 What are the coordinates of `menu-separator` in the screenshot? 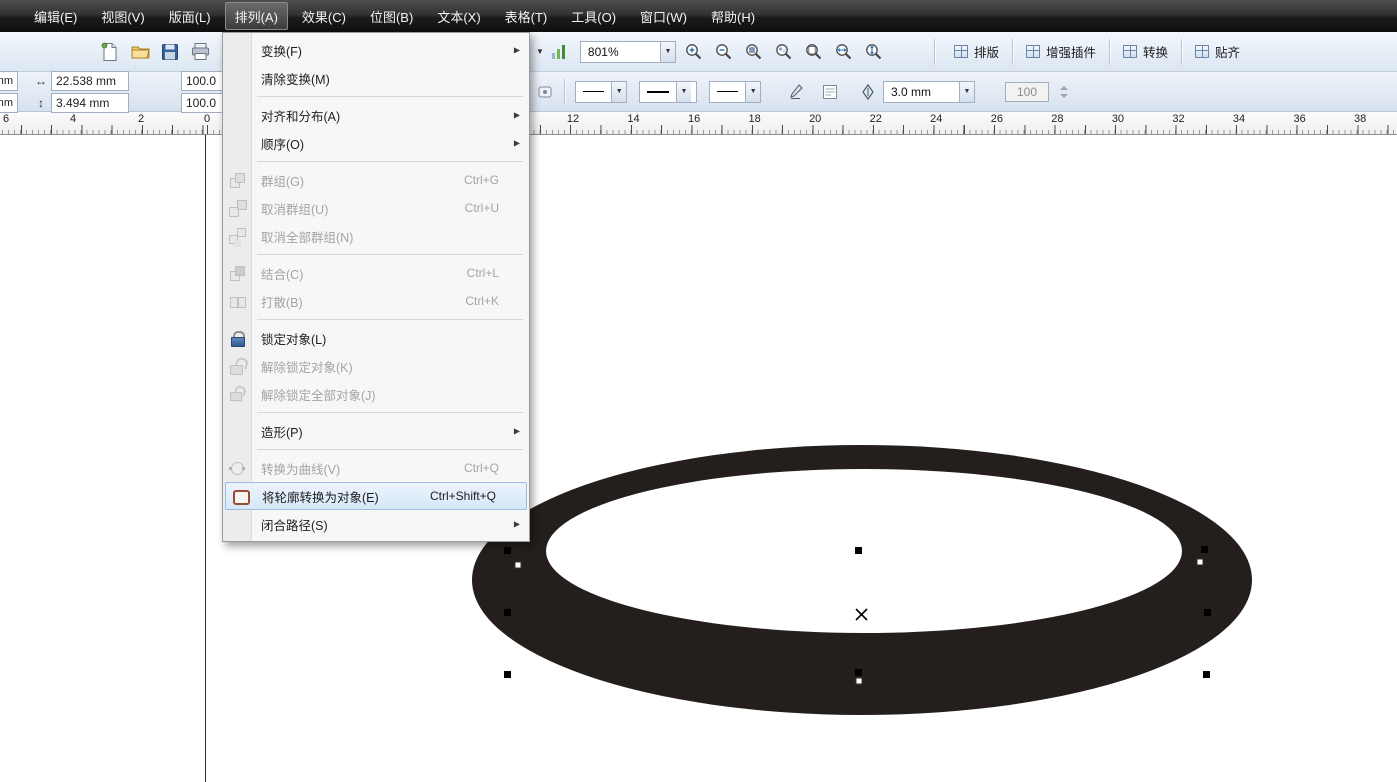 It's located at (390, 96).